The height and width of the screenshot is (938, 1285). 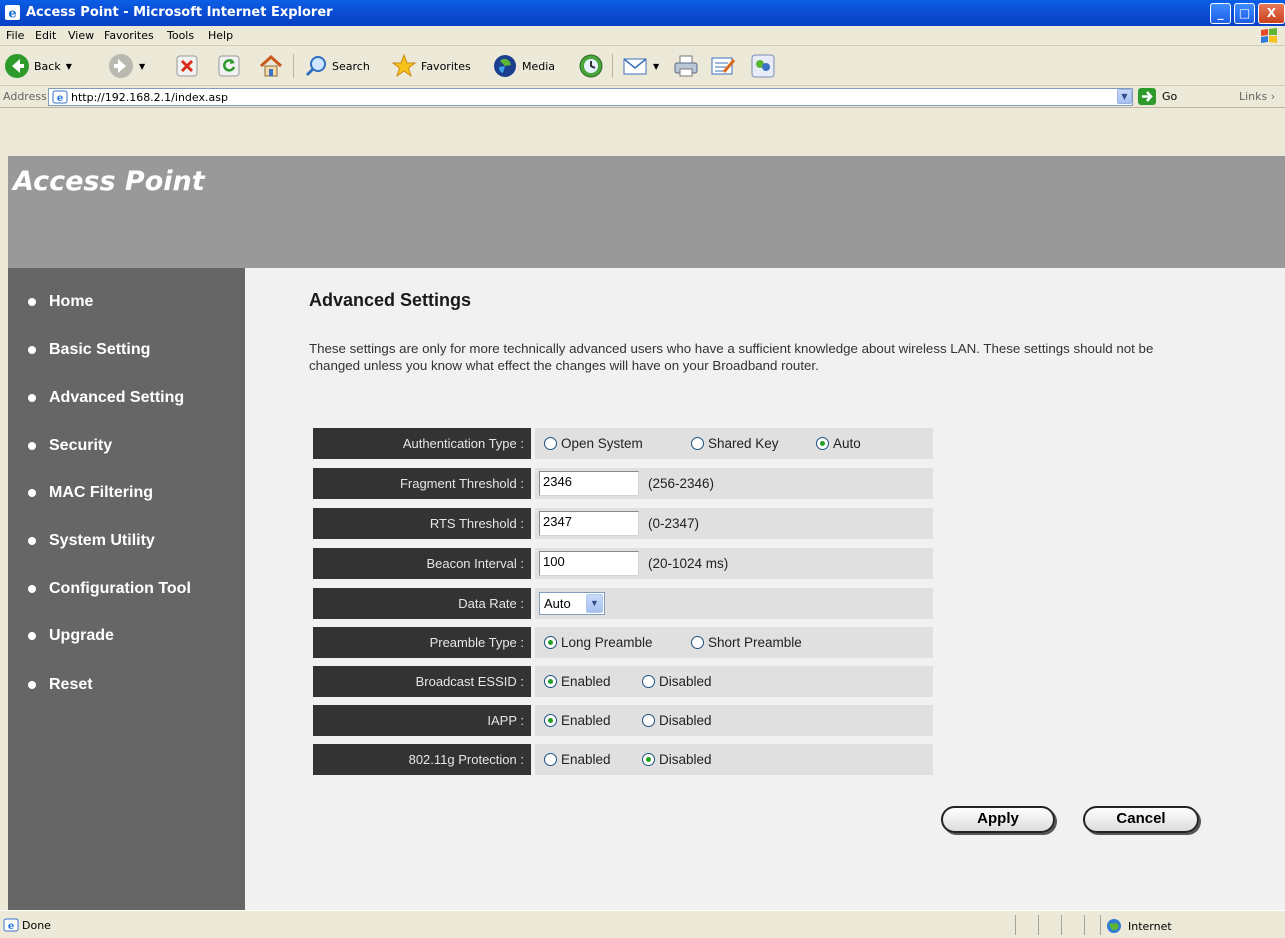 I want to click on nav-upgrade: Upgrade, so click(x=71, y=636).